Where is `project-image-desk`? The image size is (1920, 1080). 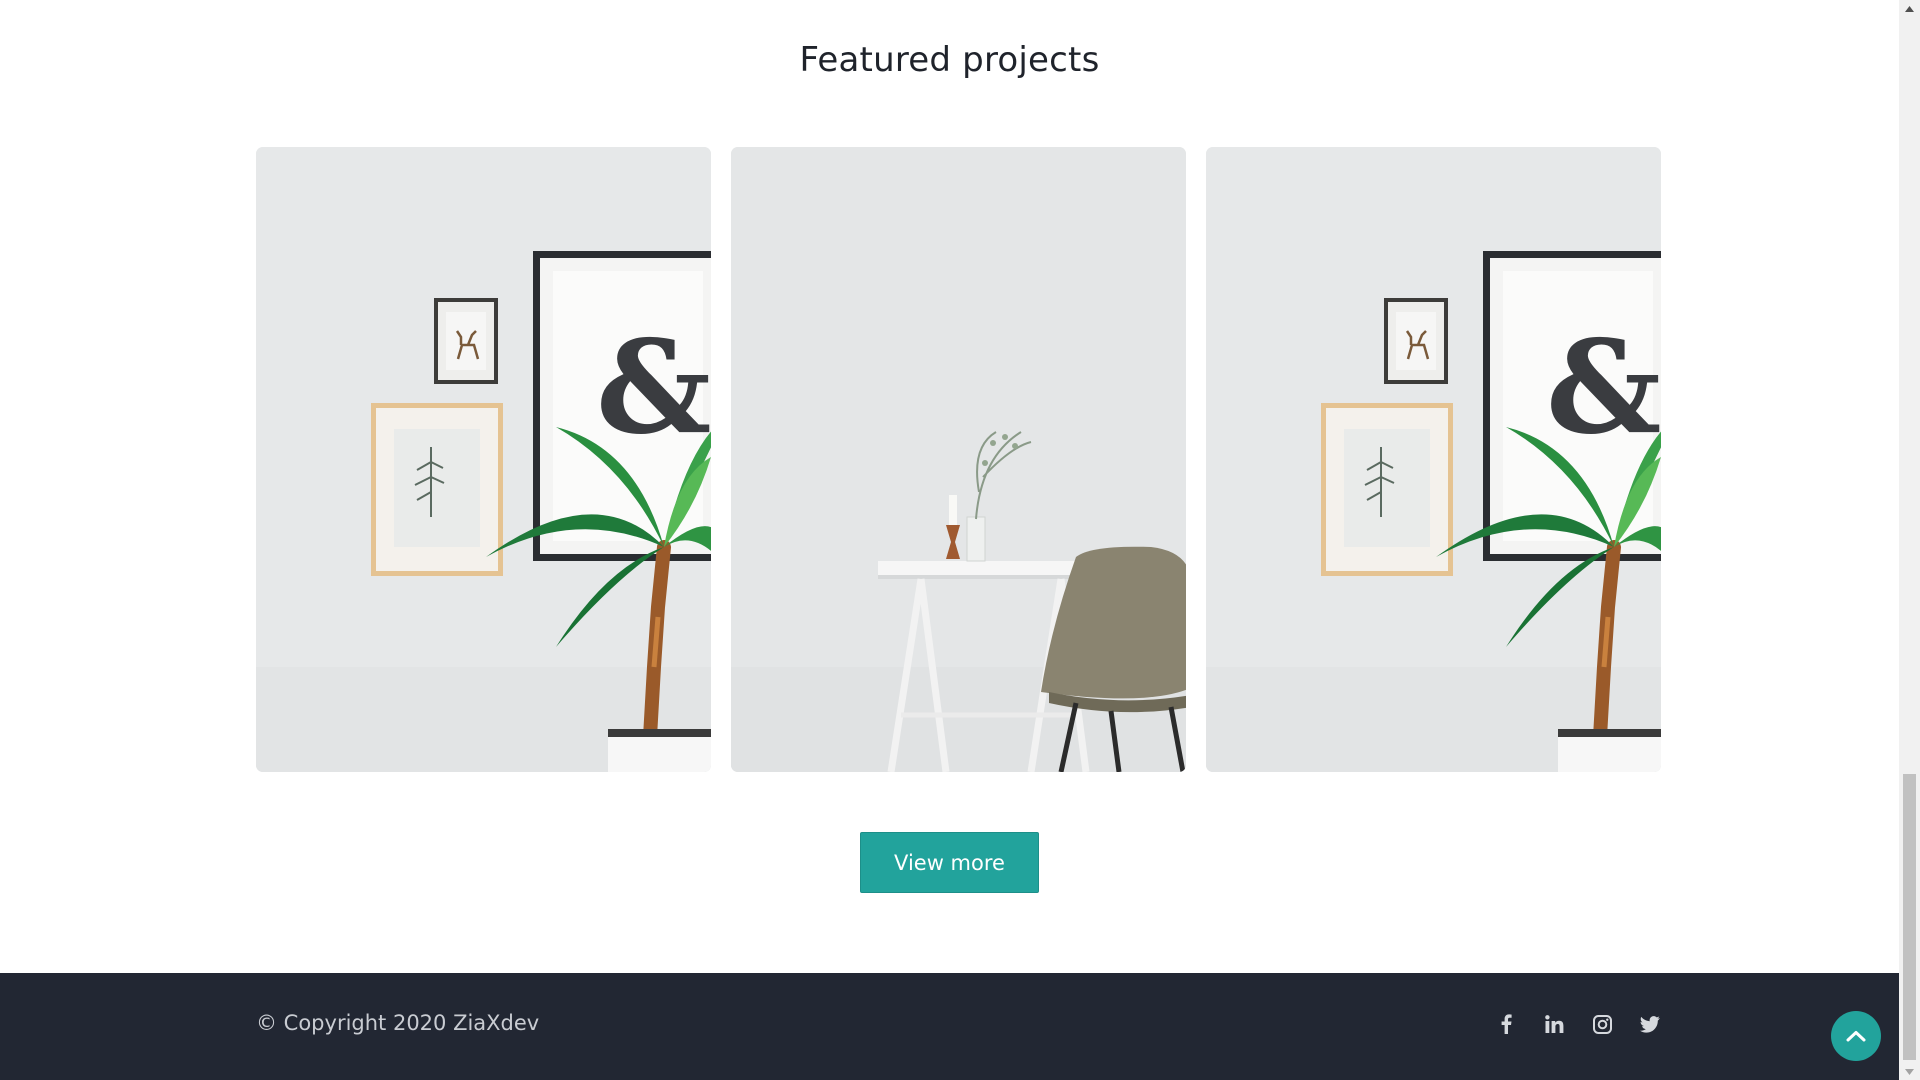
project-image-desk is located at coordinates (958, 459).